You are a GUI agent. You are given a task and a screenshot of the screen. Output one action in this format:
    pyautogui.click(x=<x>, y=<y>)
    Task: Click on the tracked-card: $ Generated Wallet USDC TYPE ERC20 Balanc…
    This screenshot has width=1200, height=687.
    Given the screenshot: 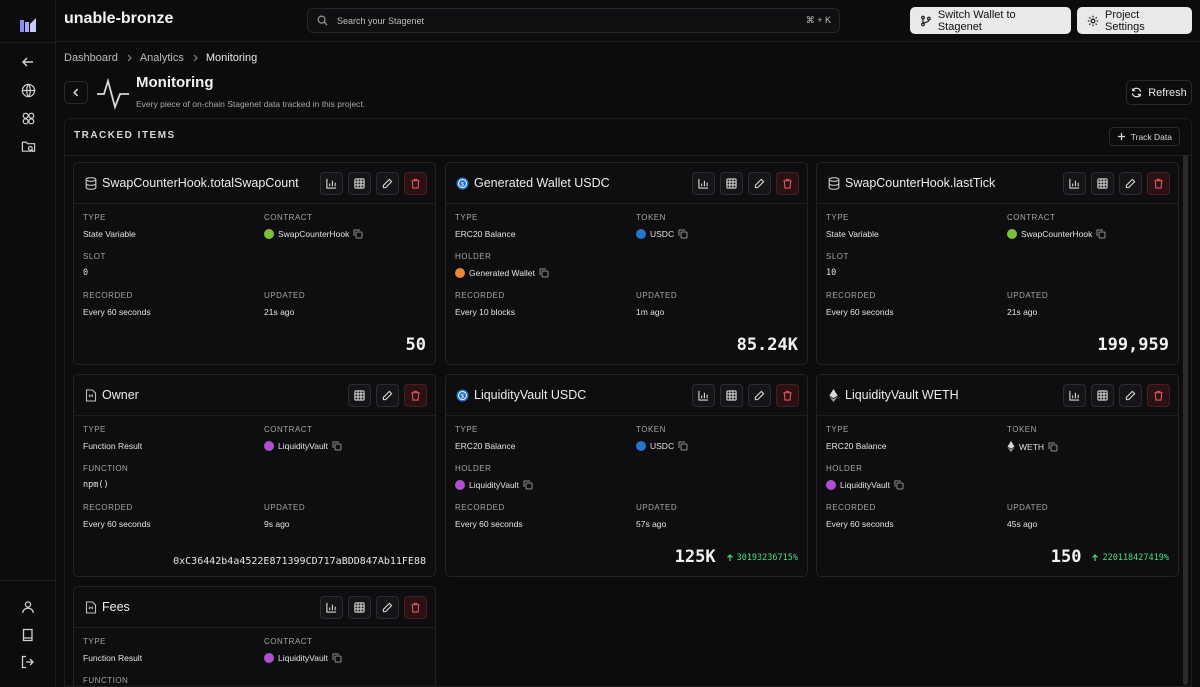 What is the action you would take?
    pyautogui.click(x=626, y=263)
    